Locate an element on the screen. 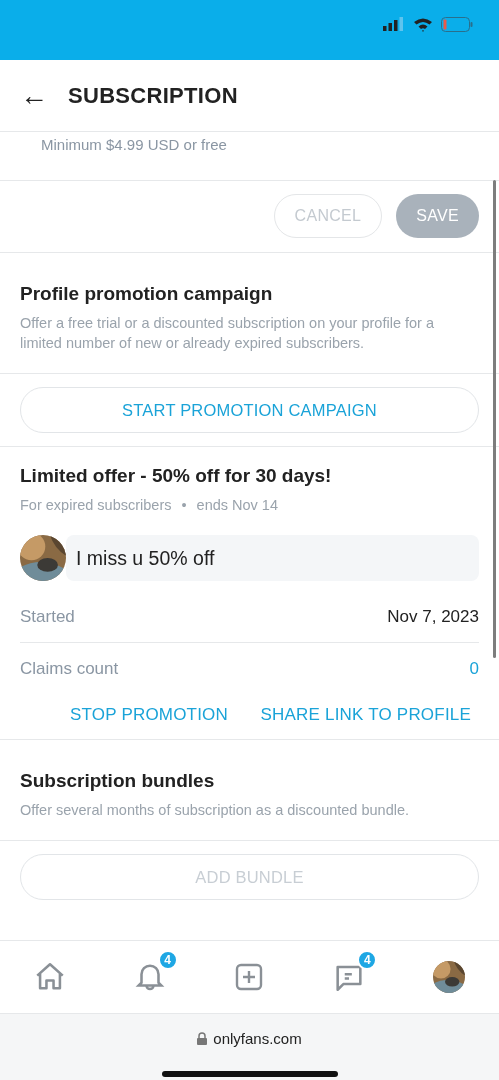 Image resolution: width=499 pixels, height=1080 pixels. url-text: onlyfans.com is located at coordinates (257, 1038).